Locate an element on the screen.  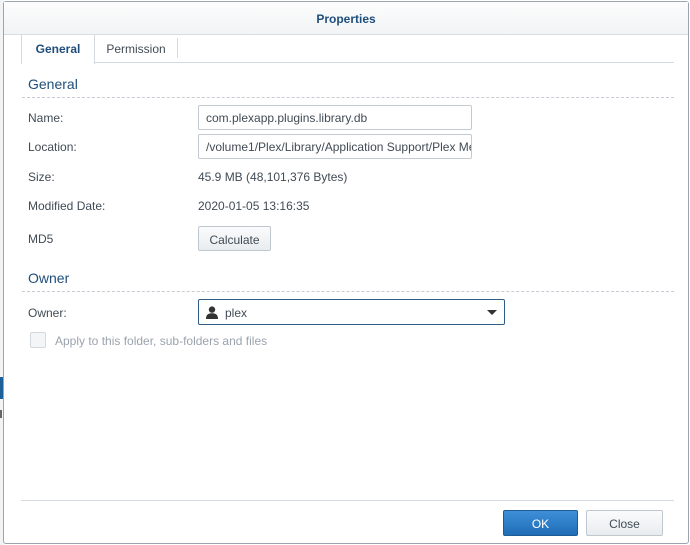
name-field: com.plexapp.plugins.library.db is located at coordinates (335, 117).